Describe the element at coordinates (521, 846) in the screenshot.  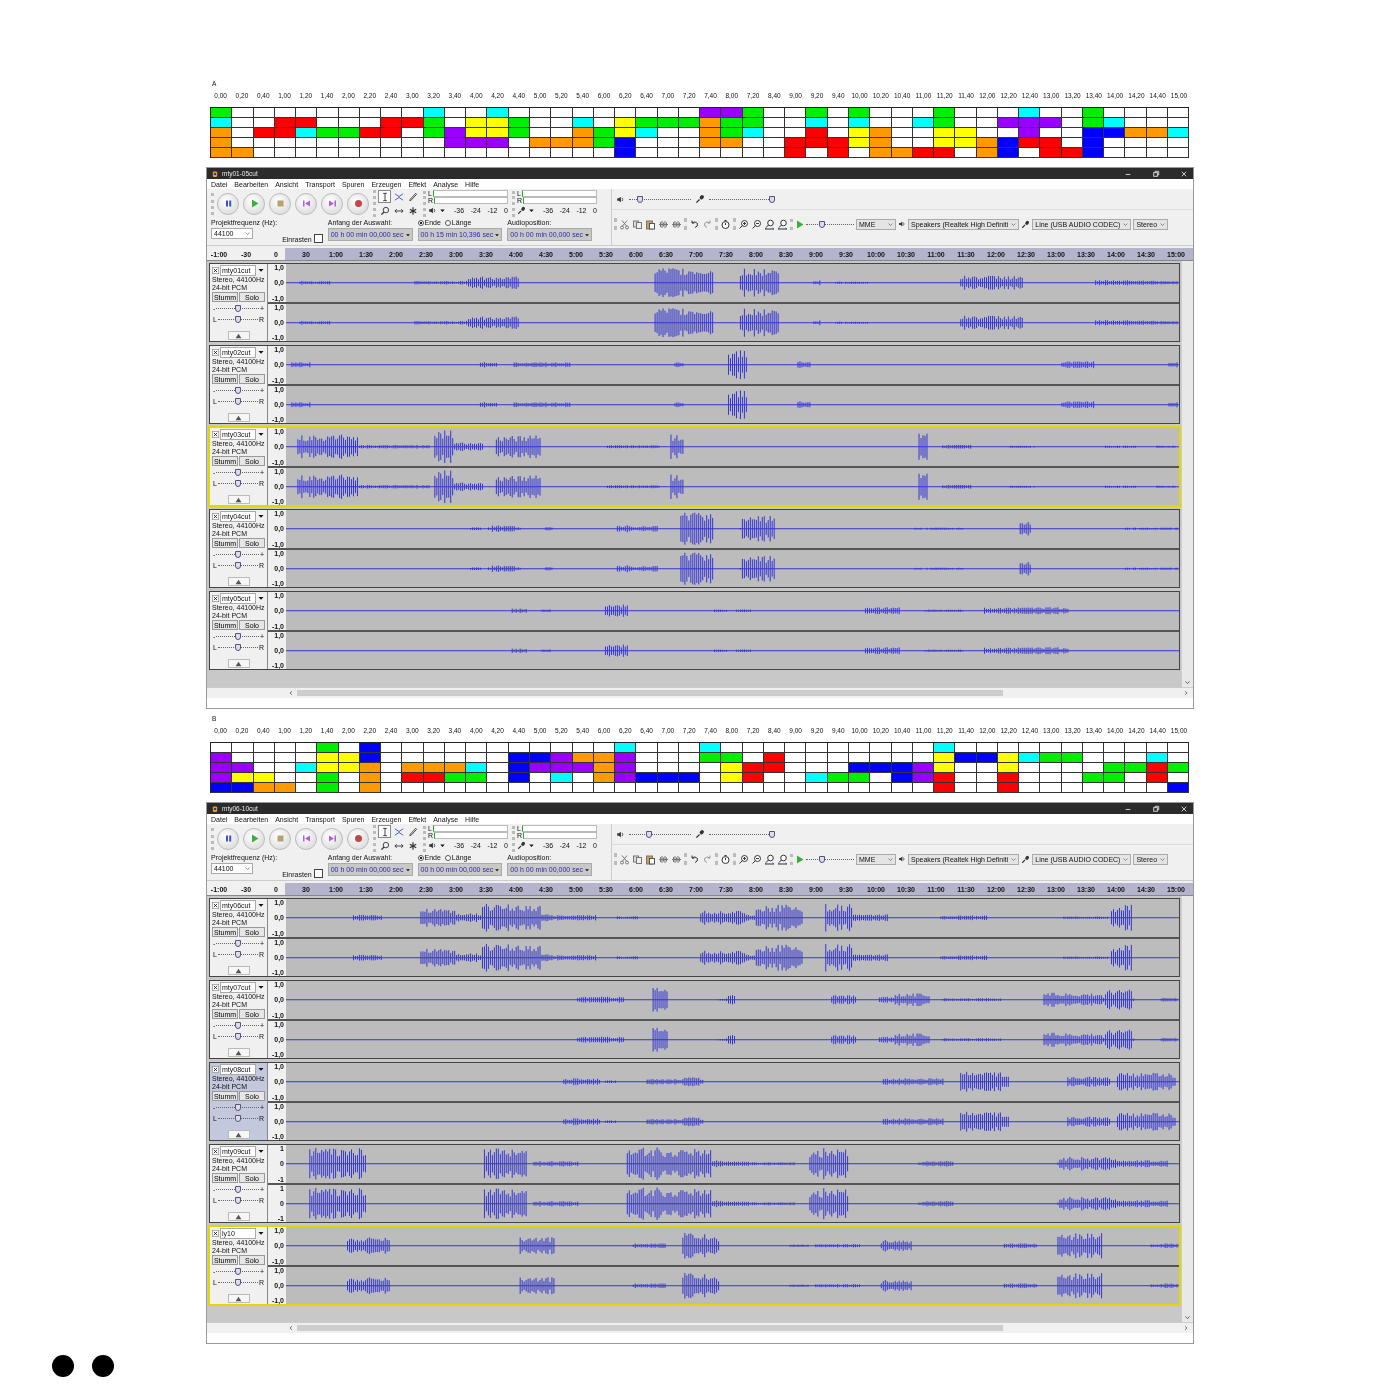
I see `microphone-icon` at that location.